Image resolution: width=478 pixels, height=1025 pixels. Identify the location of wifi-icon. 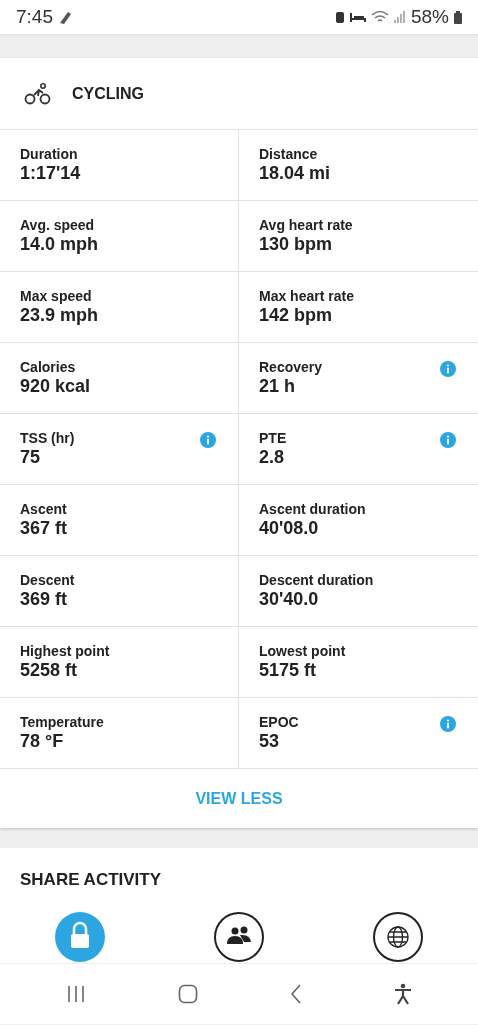
(379, 17).